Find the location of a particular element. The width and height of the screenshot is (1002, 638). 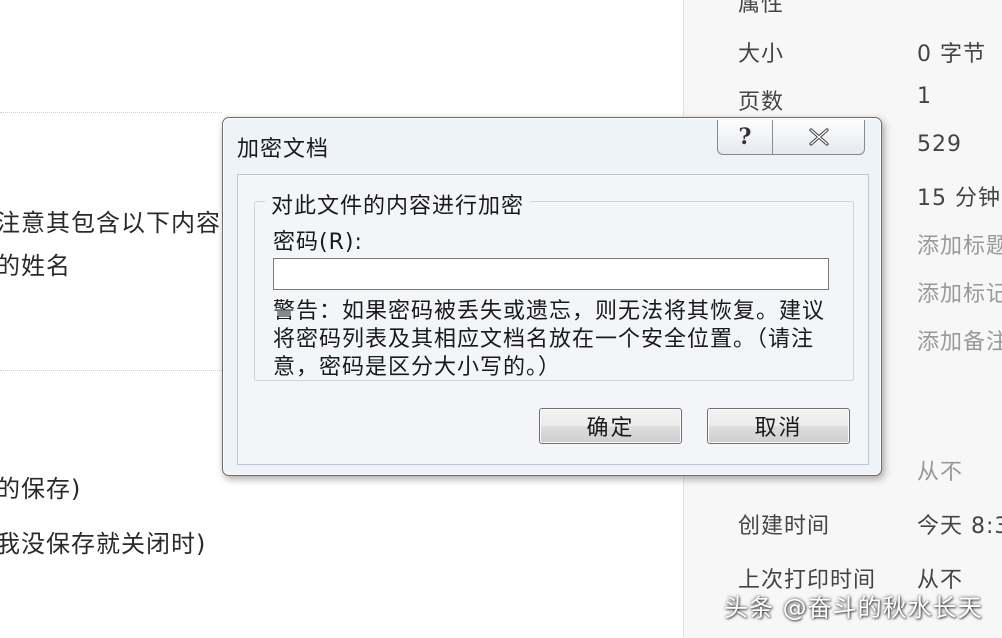

prop-value-created: 今天 8:3 is located at coordinates (959, 526).